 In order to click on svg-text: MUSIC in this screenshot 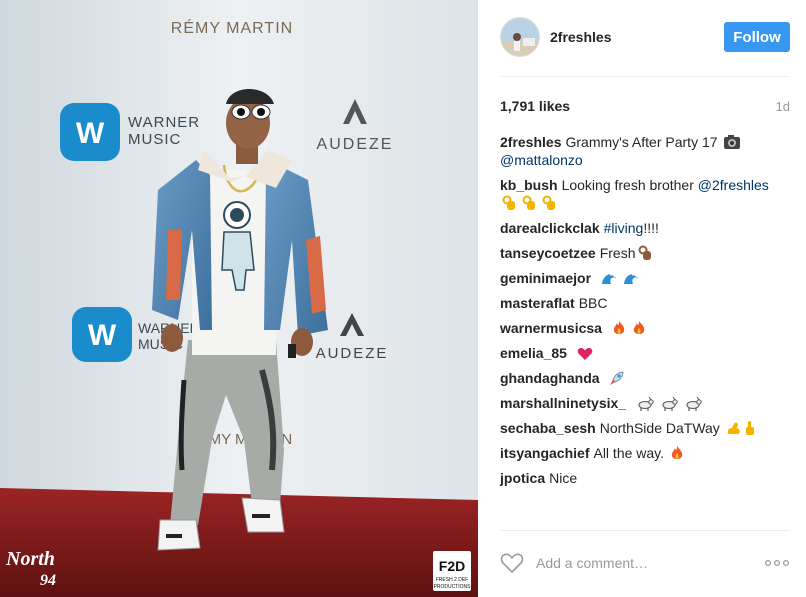, I will do `click(154, 139)`.